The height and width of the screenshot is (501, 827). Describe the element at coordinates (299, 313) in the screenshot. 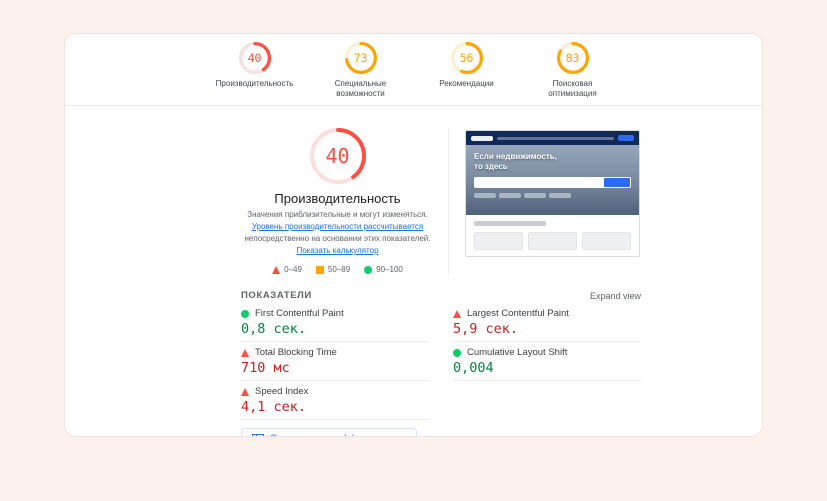

I see `metric-name: First Contentful Paint` at that location.